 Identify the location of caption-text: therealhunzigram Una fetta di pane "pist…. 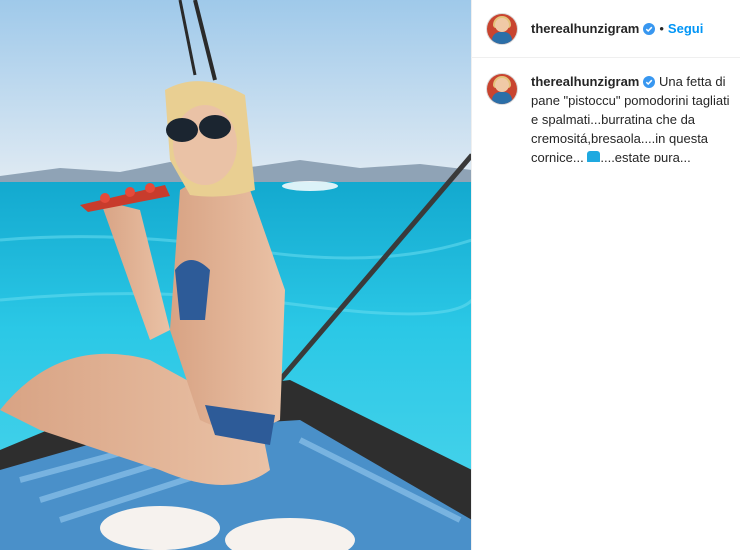
(630, 117).